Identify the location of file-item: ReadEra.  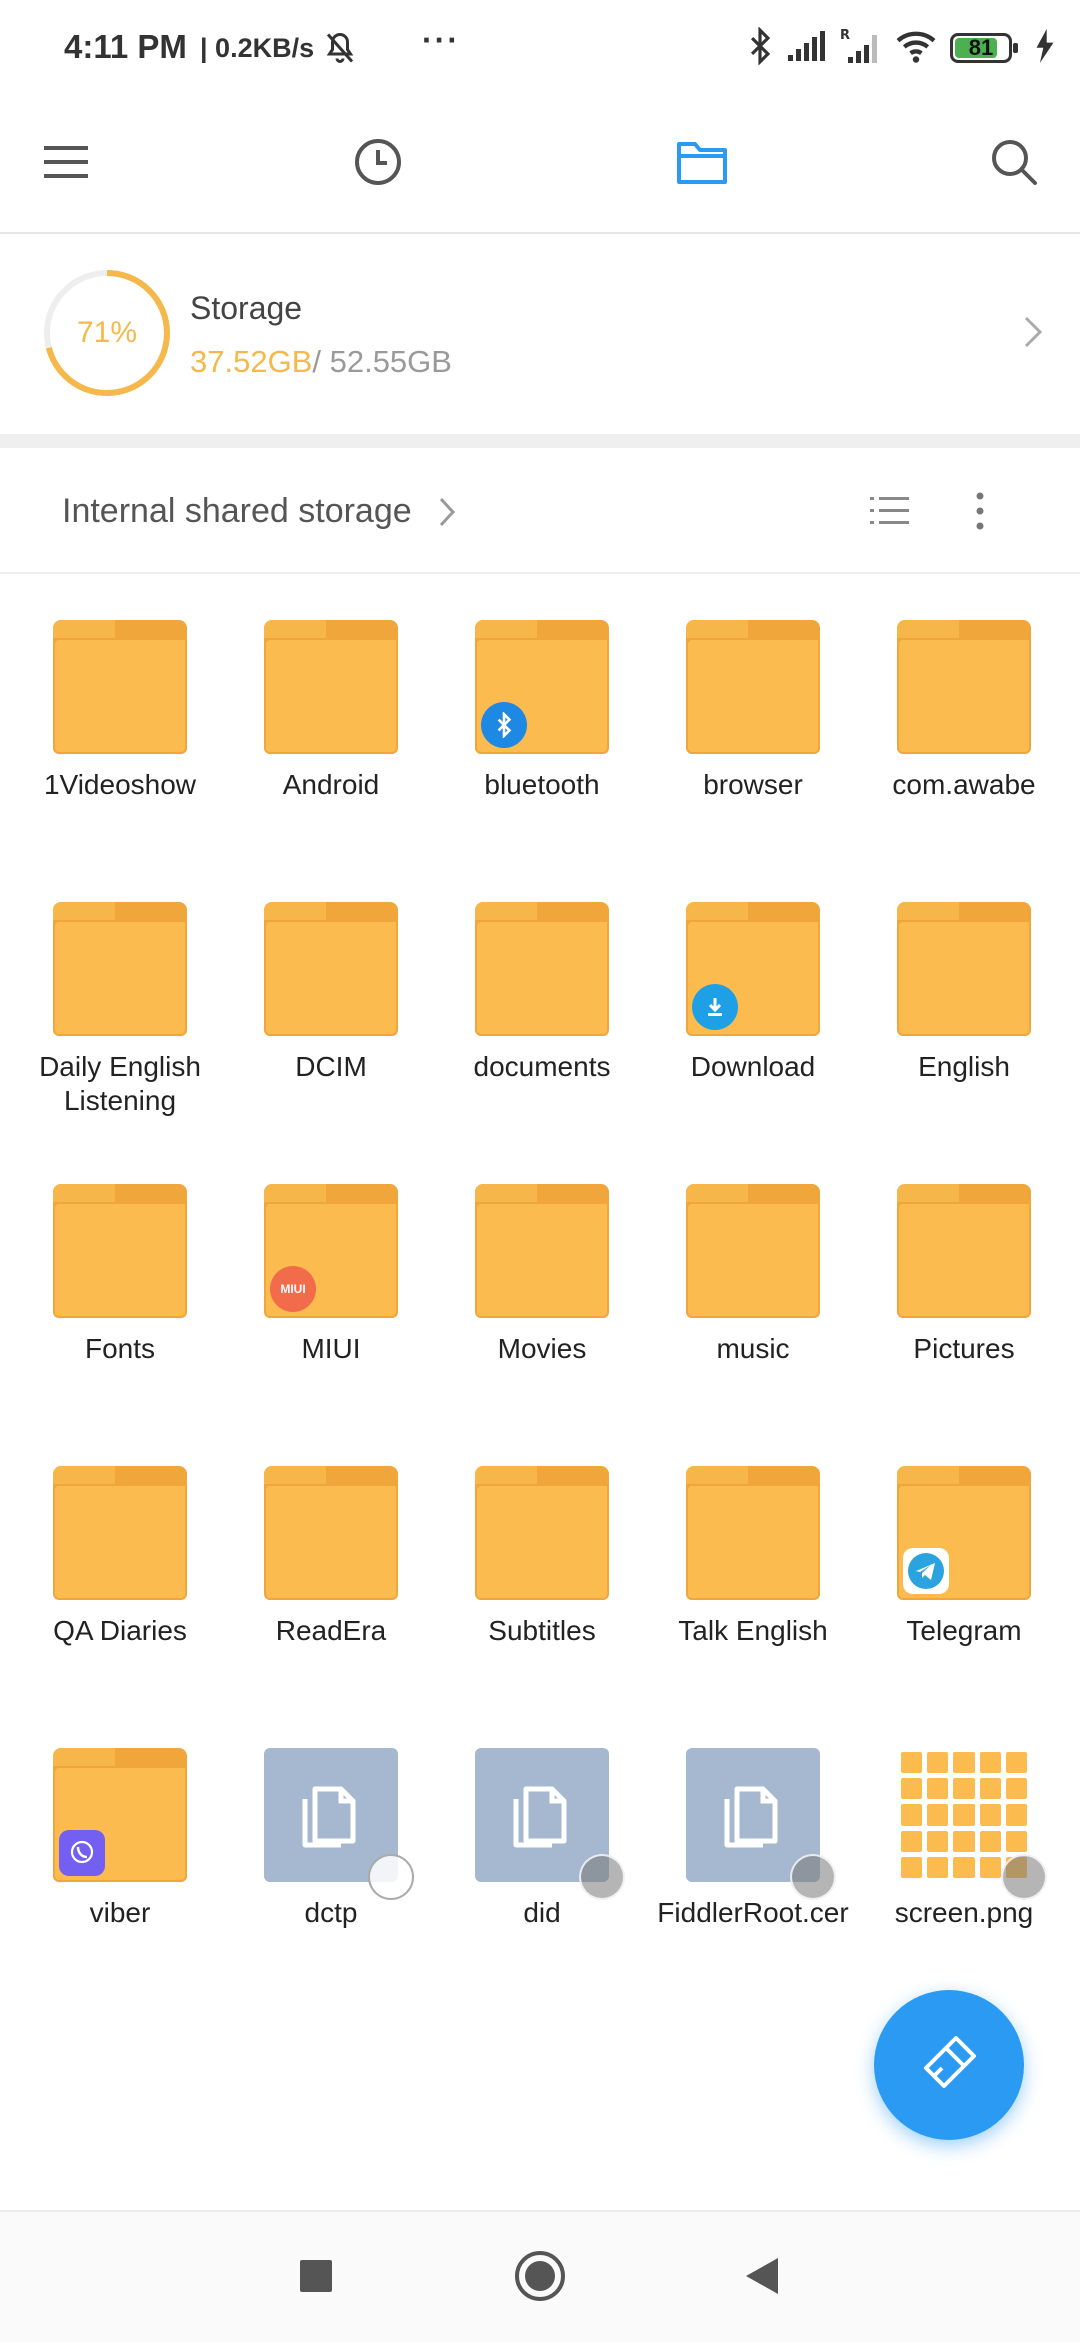
(331, 1557).